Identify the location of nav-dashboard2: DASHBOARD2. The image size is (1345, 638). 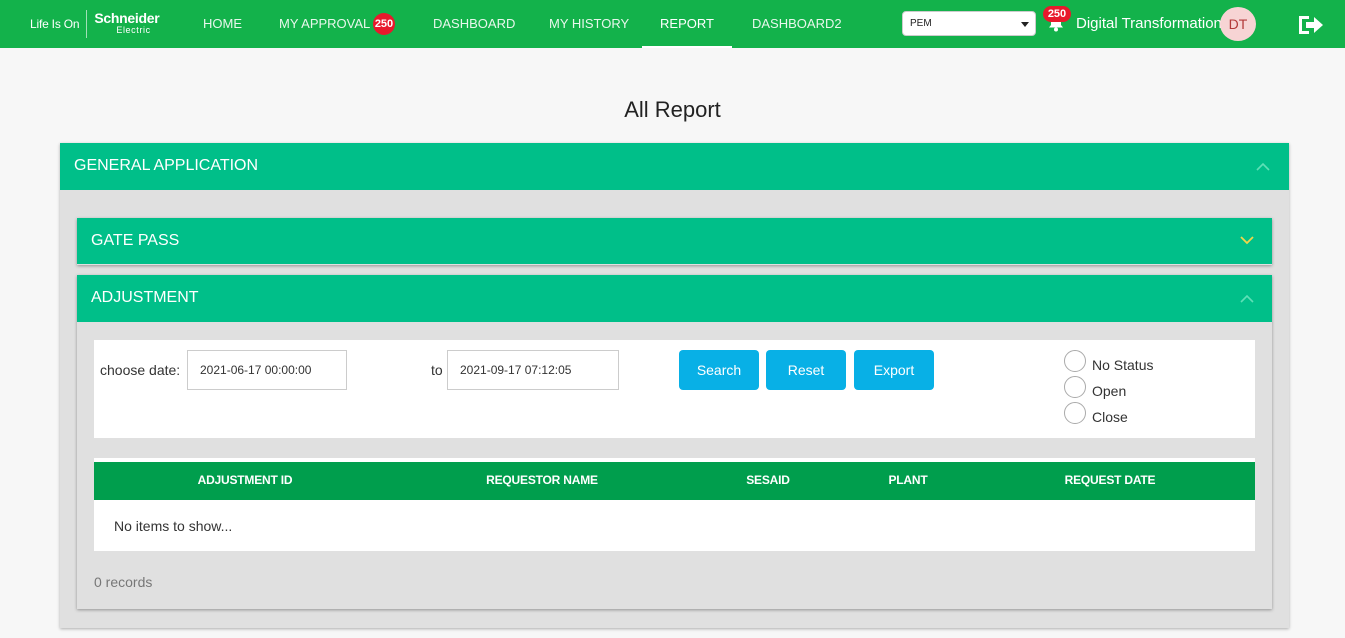
(797, 24).